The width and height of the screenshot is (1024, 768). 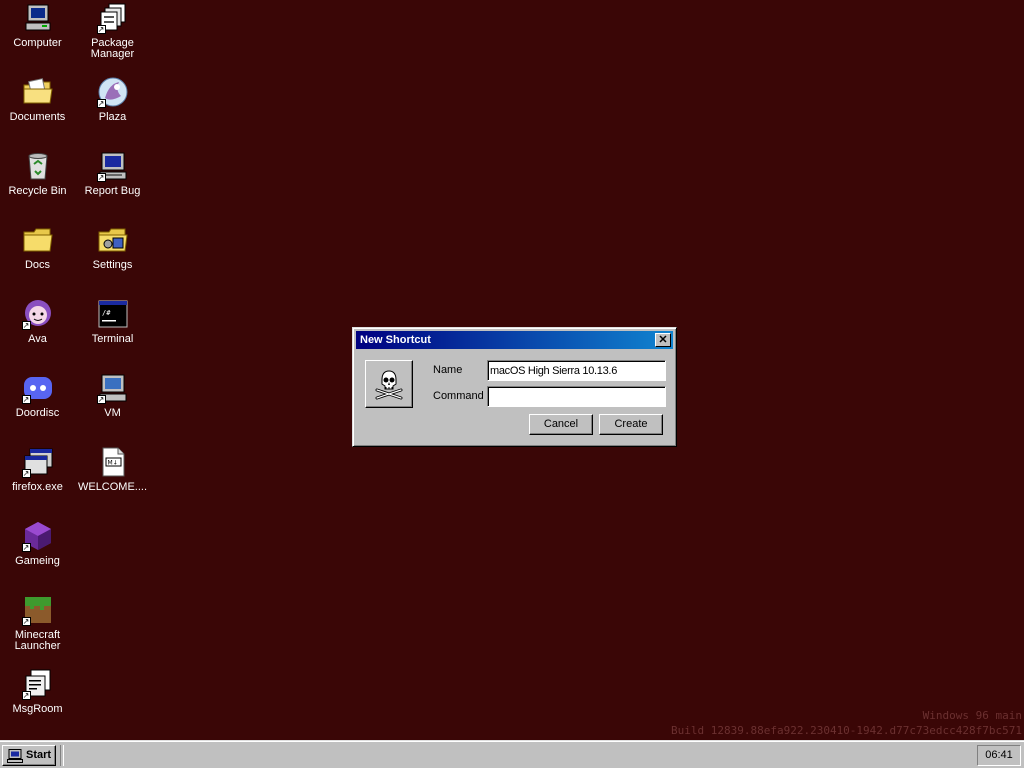 I want to click on name-field, so click(x=576, y=370).